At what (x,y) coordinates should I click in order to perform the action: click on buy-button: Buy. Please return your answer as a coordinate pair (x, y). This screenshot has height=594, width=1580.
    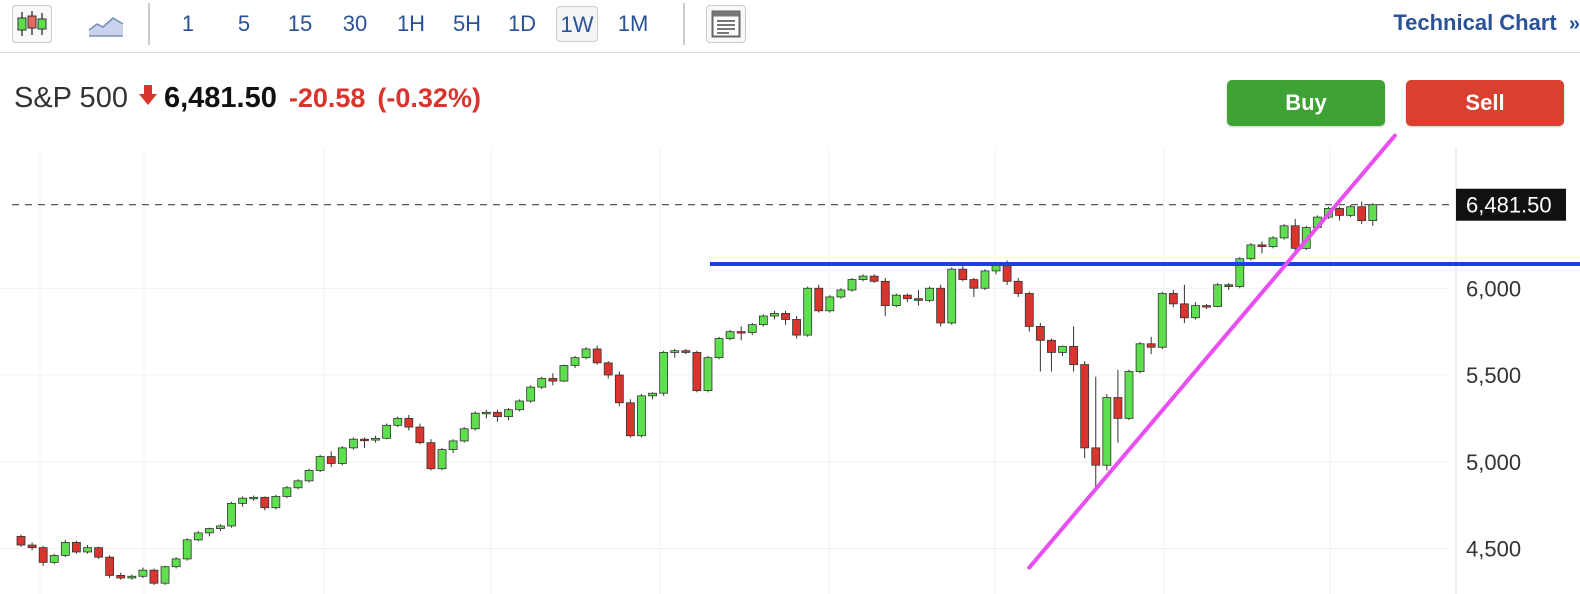
    Looking at the image, I should click on (1306, 103).